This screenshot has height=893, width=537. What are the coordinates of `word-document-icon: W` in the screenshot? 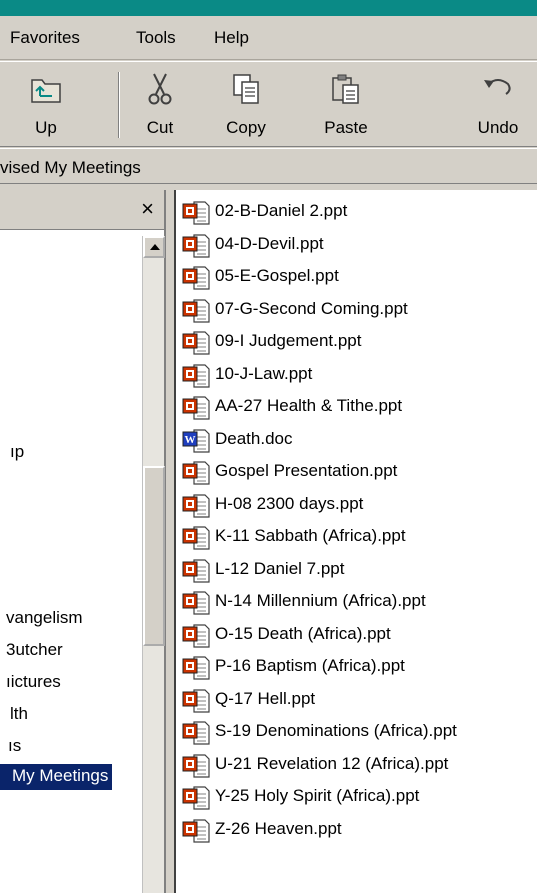 It's located at (196, 440).